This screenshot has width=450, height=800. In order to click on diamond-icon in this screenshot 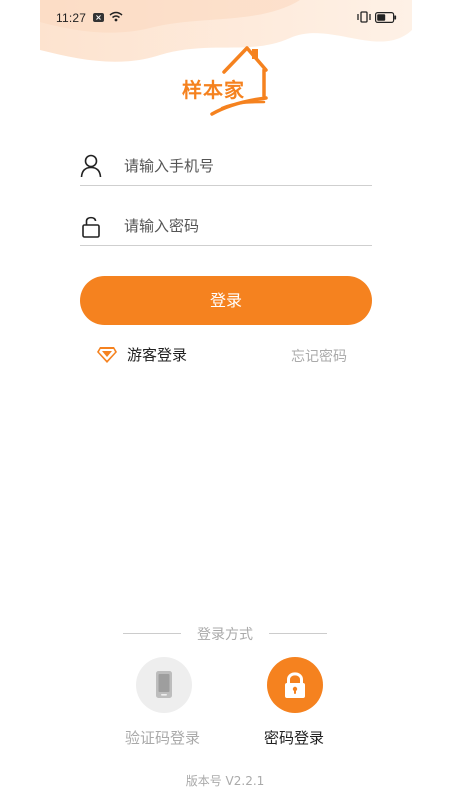, I will do `click(107, 355)`.